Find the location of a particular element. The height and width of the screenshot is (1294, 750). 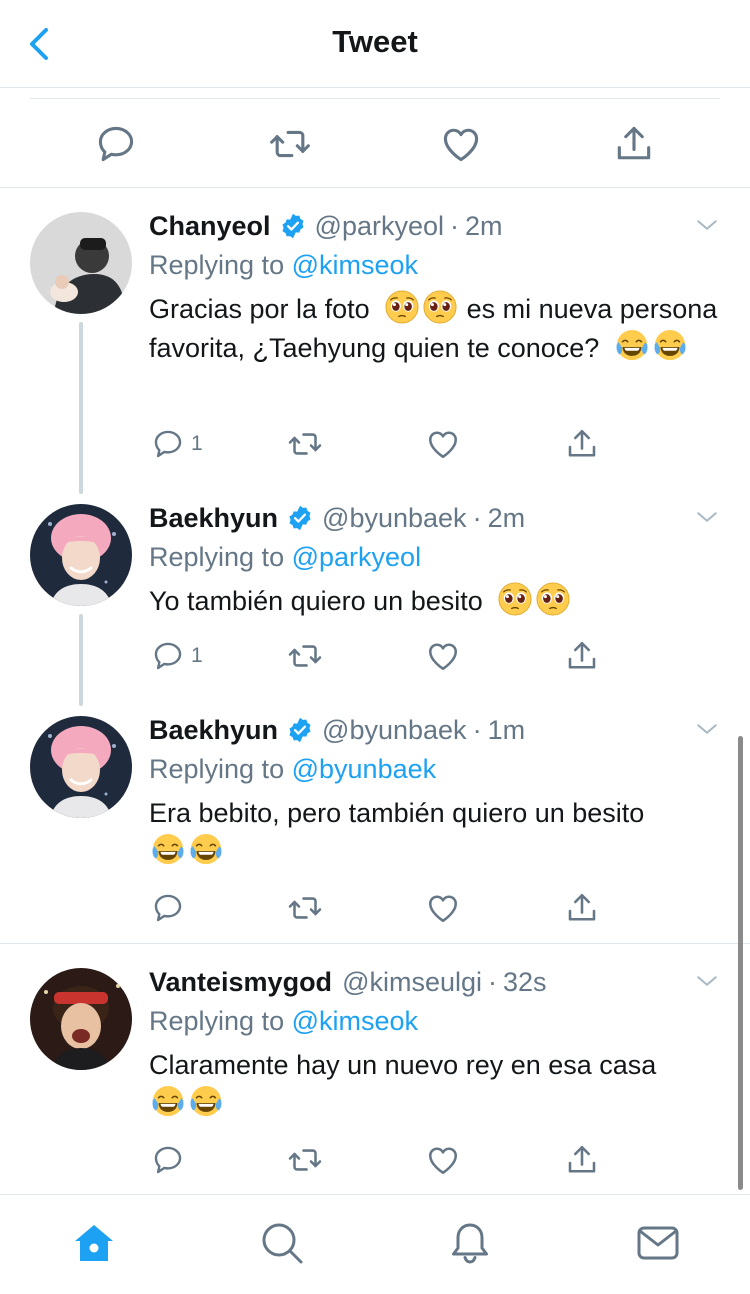

replying-to-line: Replying to @parkyeol is located at coordinates (434, 557).